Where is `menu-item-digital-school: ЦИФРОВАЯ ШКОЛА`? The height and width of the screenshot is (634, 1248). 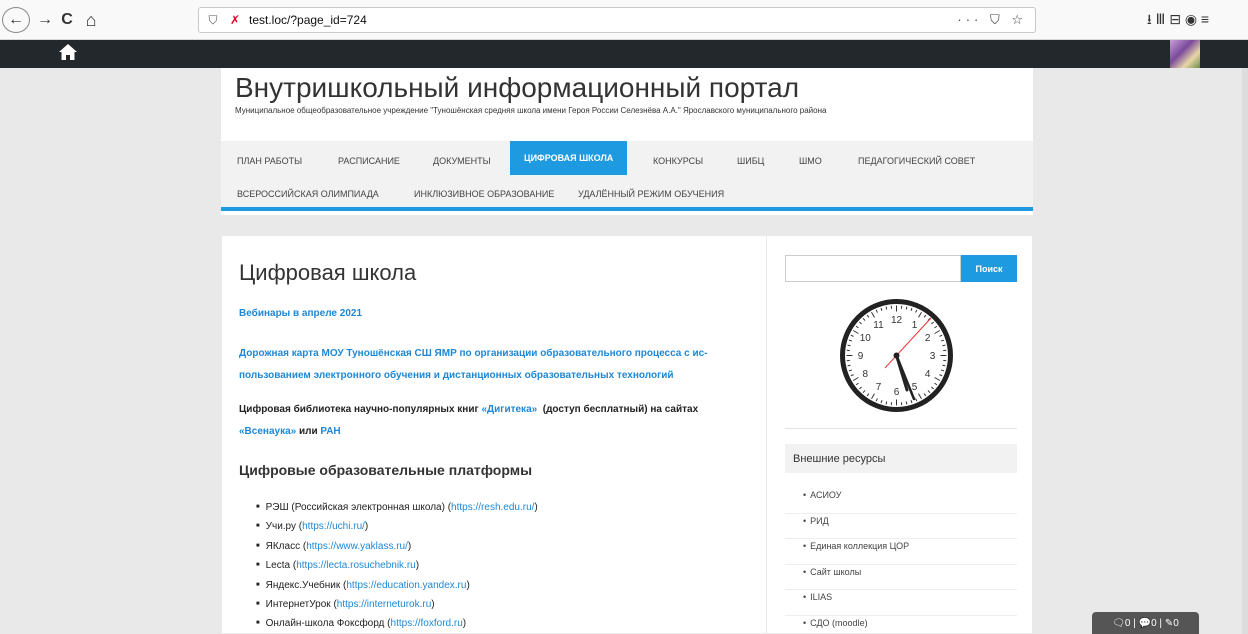
menu-item-digital-school: ЦИФРОВАЯ ШКОЛА is located at coordinates (569, 158).